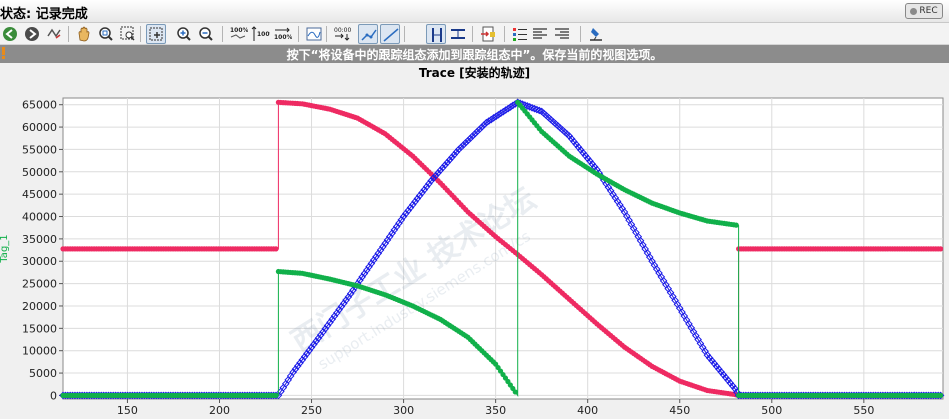 This screenshot has width=949, height=419. Describe the element at coordinates (928, 11) in the screenshot. I see `rec-label: REC` at that location.